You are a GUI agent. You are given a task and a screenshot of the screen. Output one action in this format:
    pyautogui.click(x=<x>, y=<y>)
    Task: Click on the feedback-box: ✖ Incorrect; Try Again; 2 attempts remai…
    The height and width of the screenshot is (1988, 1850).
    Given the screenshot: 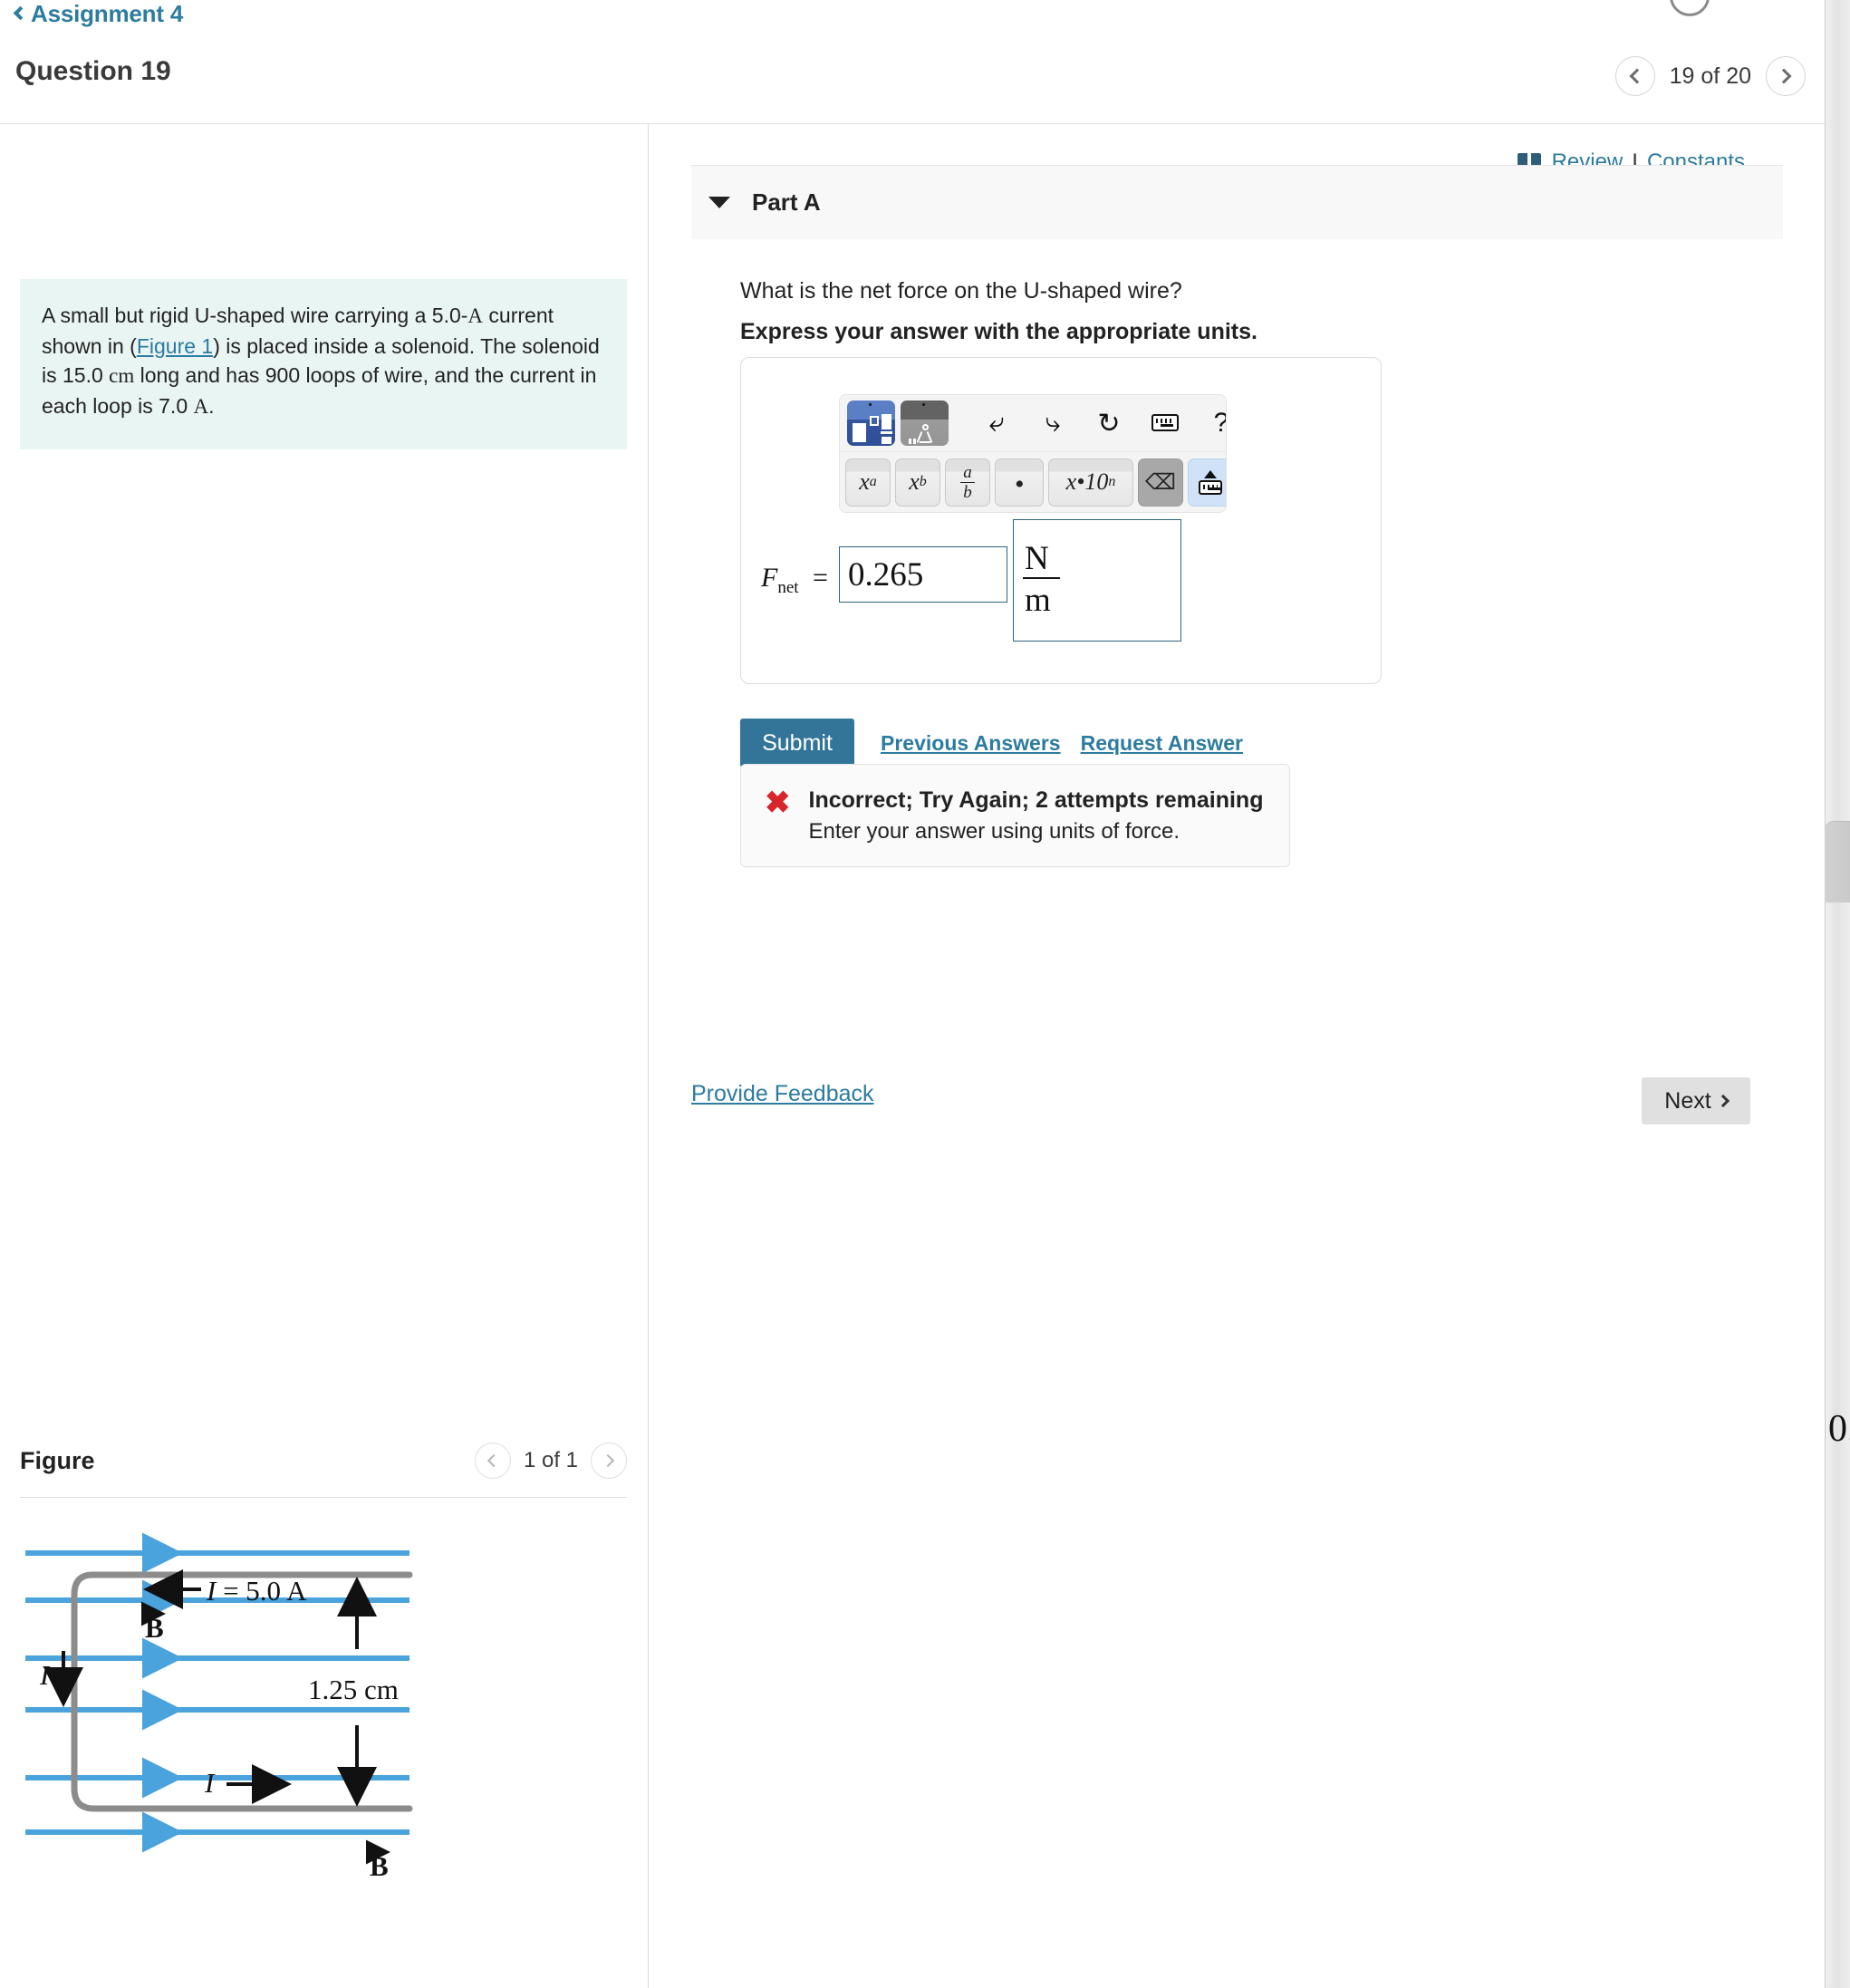 What is the action you would take?
    pyautogui.click(x=1015, y=815)
    